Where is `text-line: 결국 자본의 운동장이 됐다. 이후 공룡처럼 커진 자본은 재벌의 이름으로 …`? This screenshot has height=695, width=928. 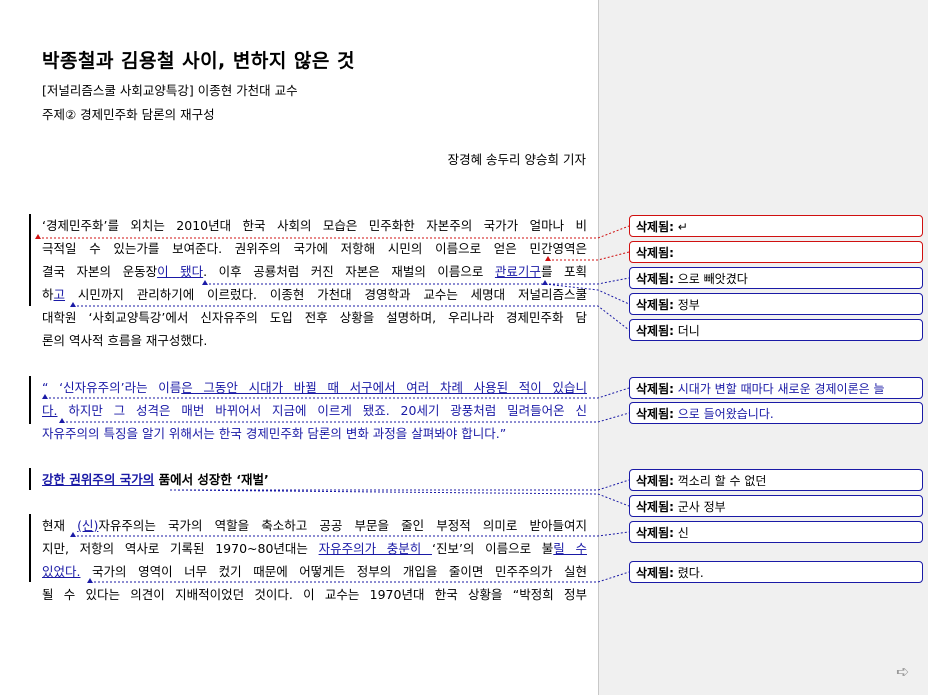
text-line: 결국 자본의 운동장이 됐다. 이후 공룡처럼 커진 자본은 재벌의 이름으로 … is located at coordinates (314, 271).